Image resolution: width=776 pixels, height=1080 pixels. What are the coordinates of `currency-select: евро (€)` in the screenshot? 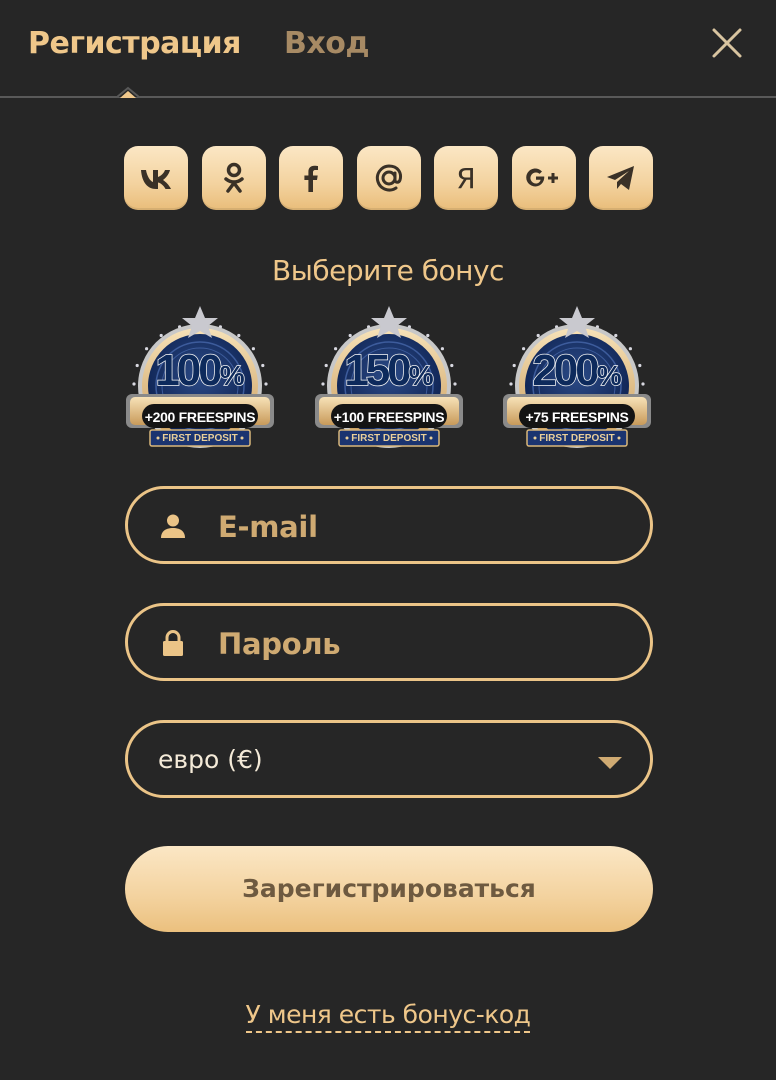 It's located at (389, 759).